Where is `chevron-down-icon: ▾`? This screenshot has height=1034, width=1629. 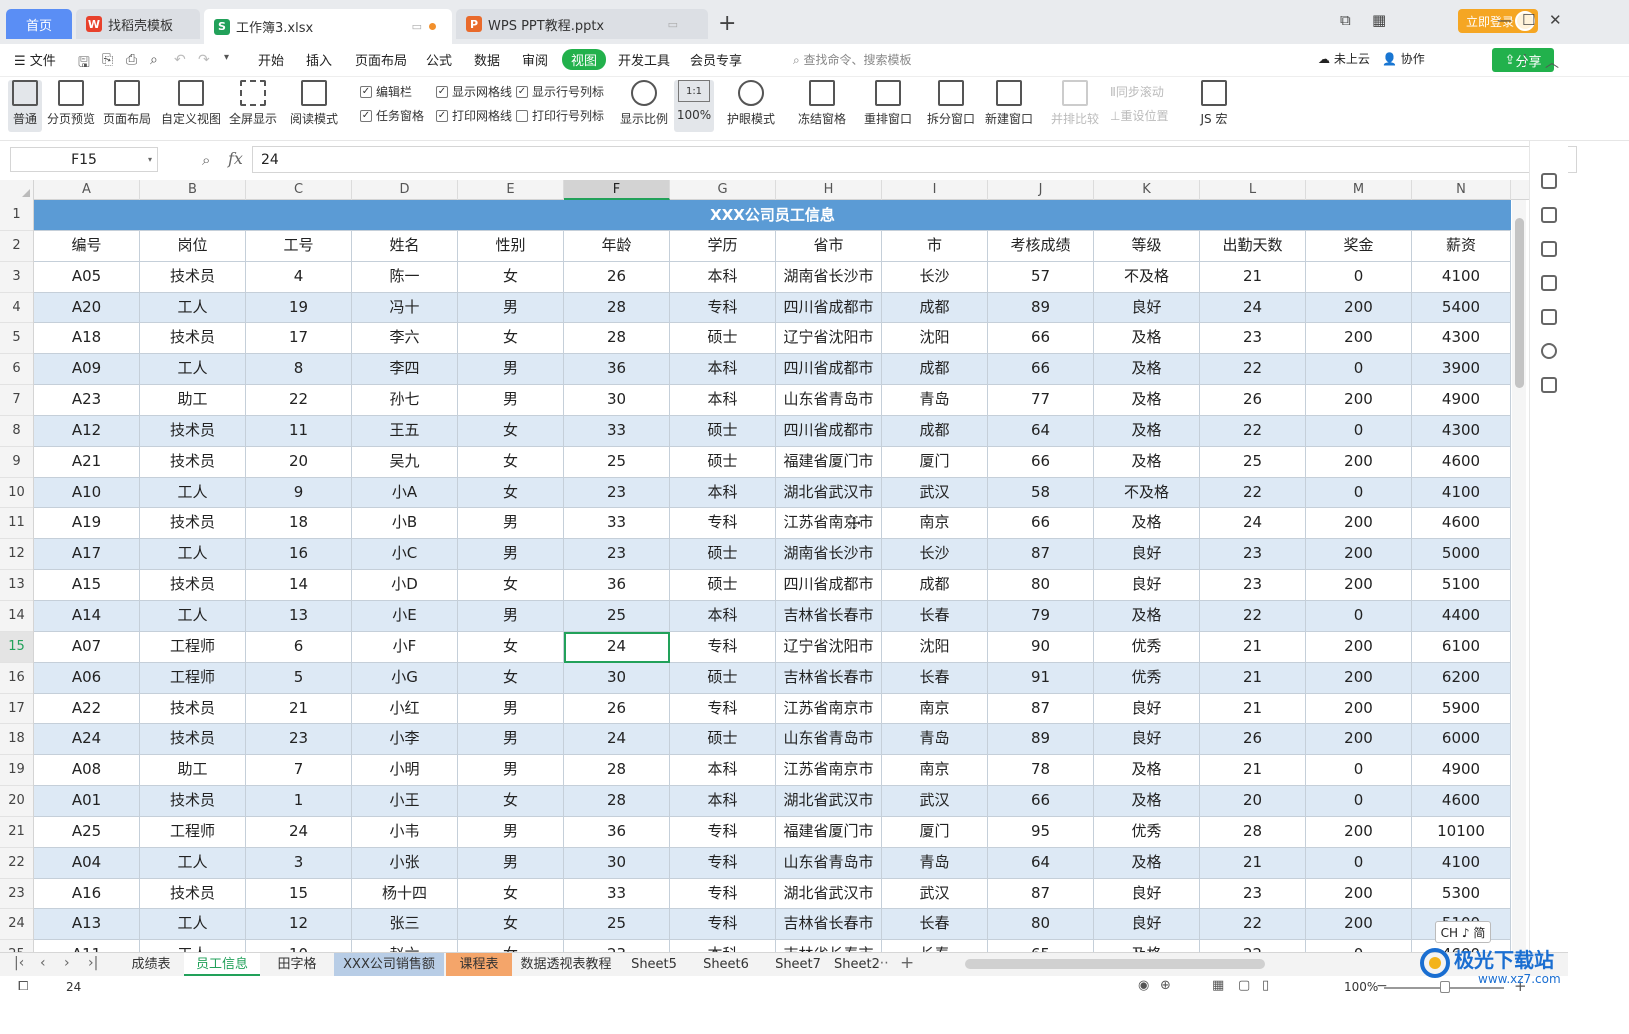 chevron-down-icon: ▾ is located at coordinates (226, 57).